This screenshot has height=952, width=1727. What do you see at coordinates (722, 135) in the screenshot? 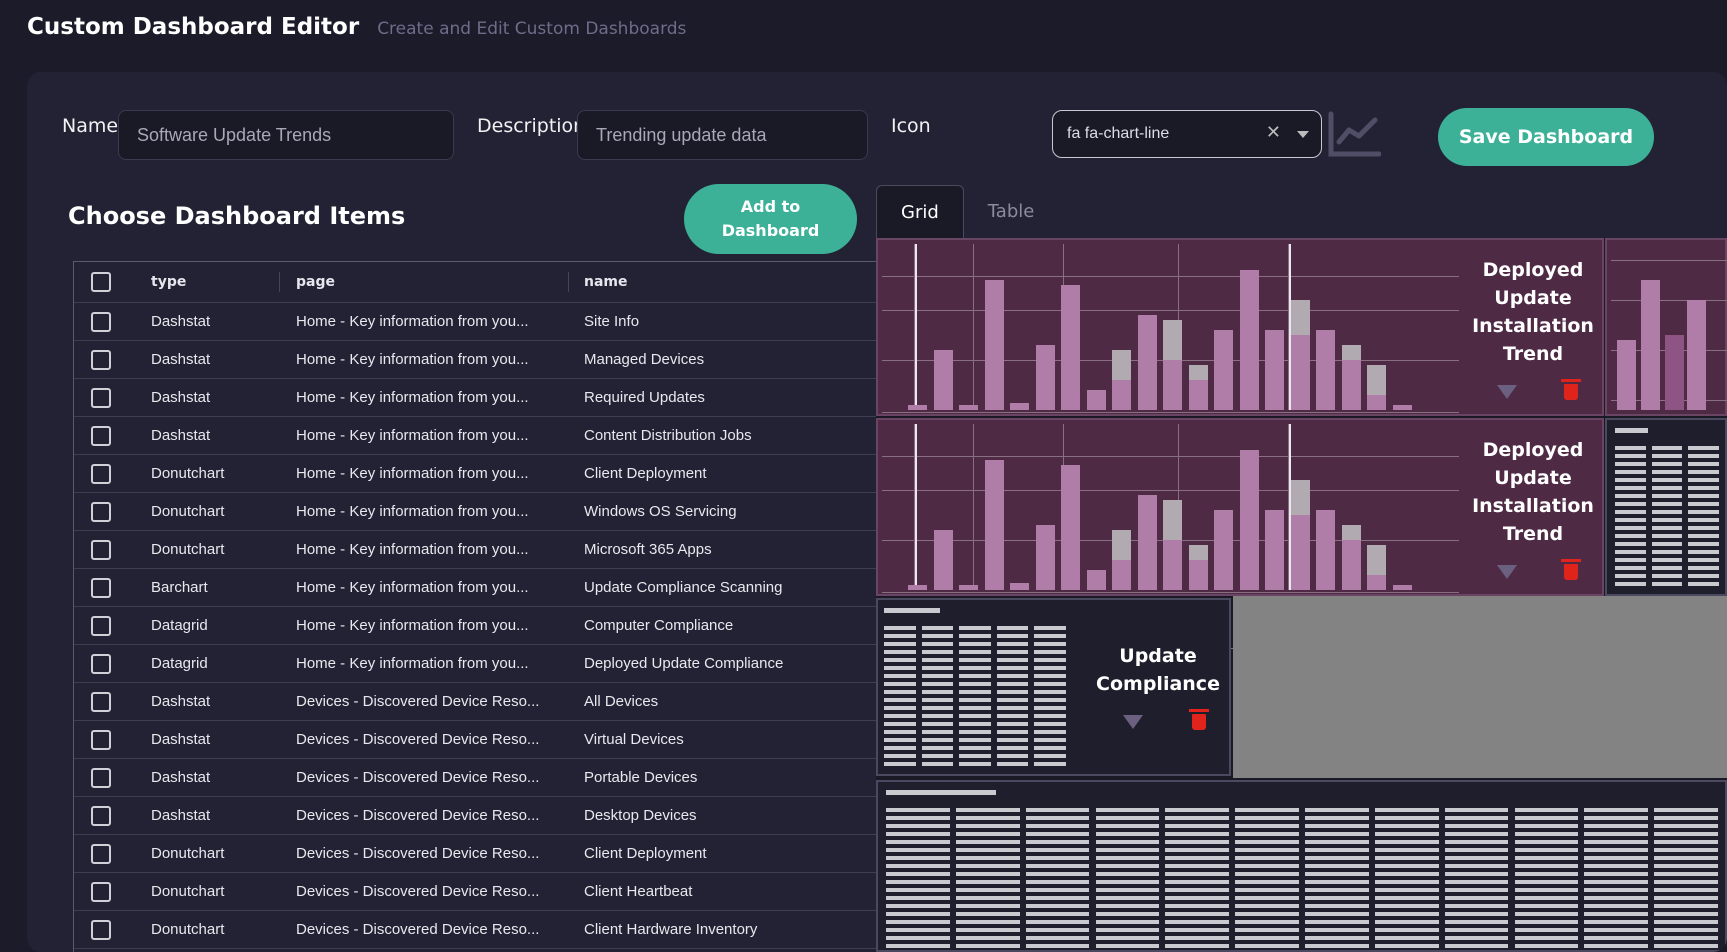
I see `description-field: Trending update data` at bounding box center [722, 135].